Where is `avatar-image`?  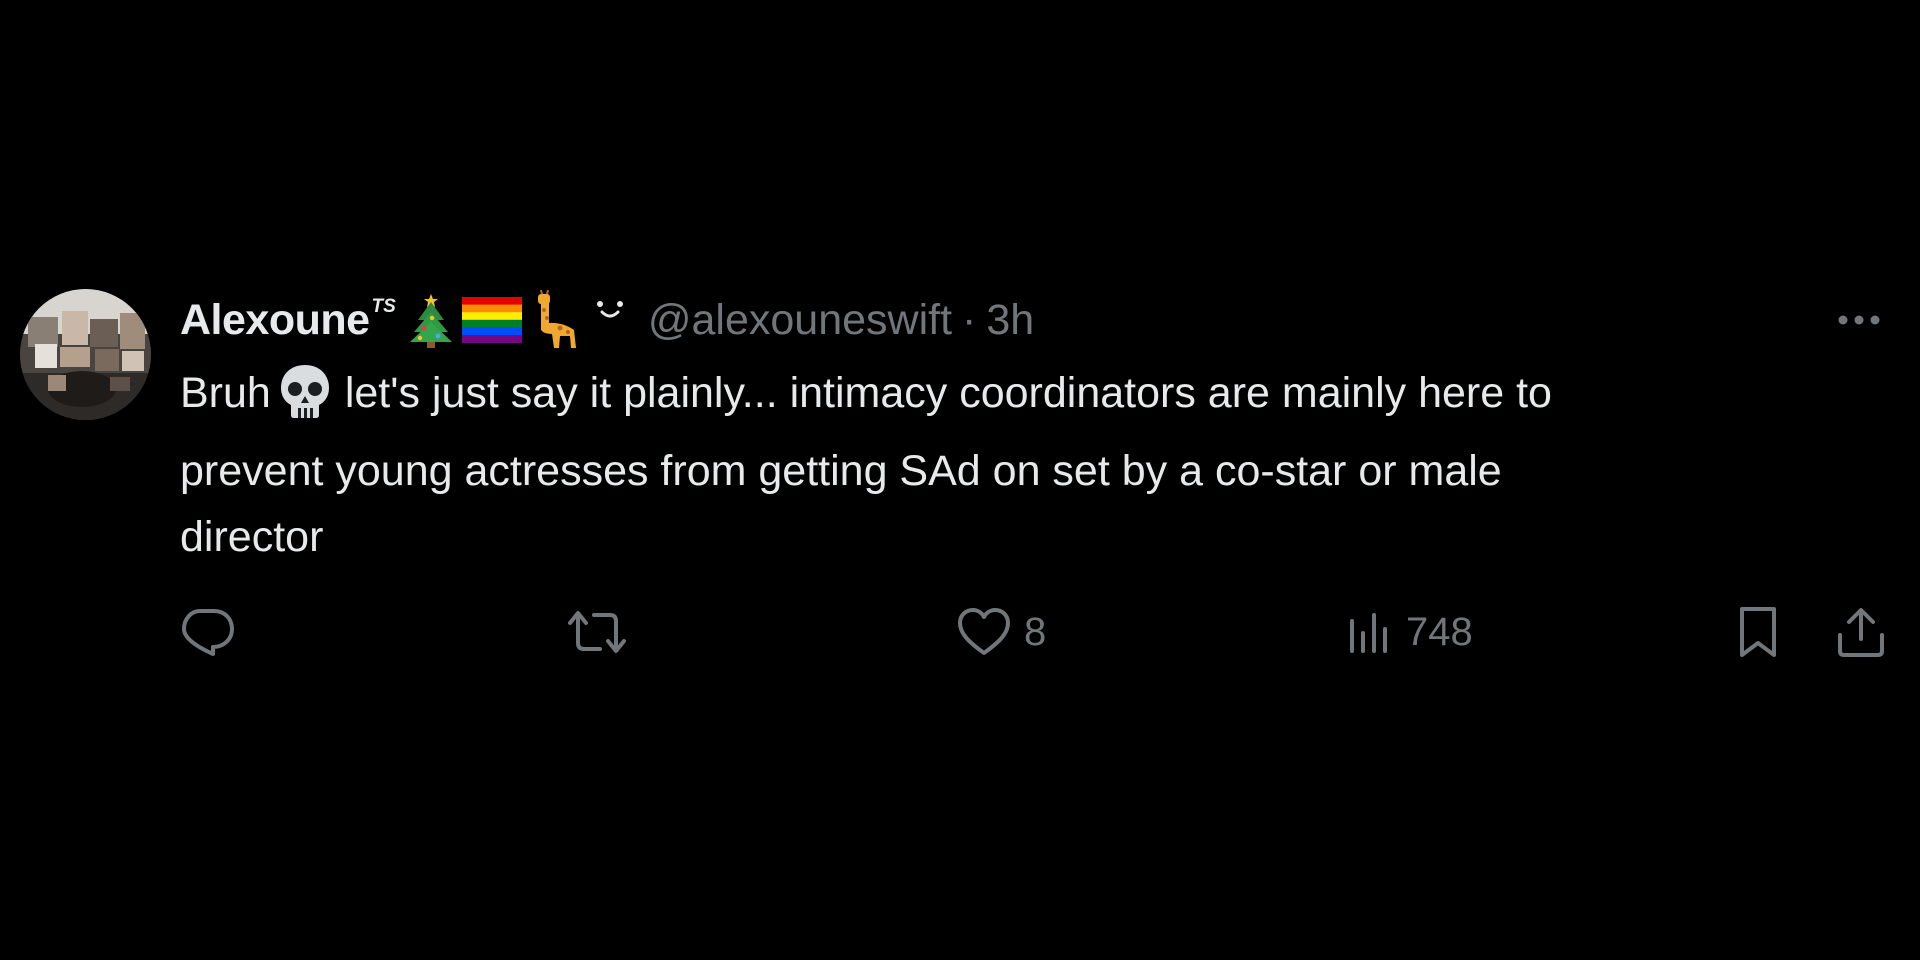
avatar-image is located at coordinates (85, 354).